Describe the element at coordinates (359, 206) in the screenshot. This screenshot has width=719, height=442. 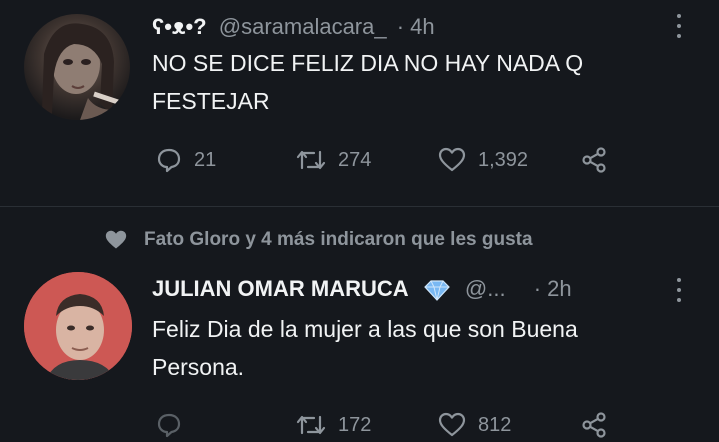
I see `tweet-divider` at that location.